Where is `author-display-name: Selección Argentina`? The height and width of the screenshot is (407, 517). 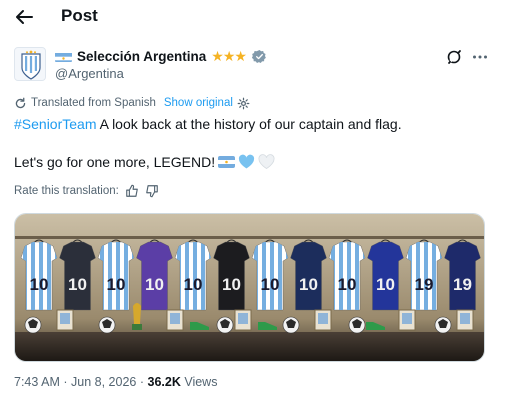
author-display-name: Selección Argentina is located at coordinates (141, 56).